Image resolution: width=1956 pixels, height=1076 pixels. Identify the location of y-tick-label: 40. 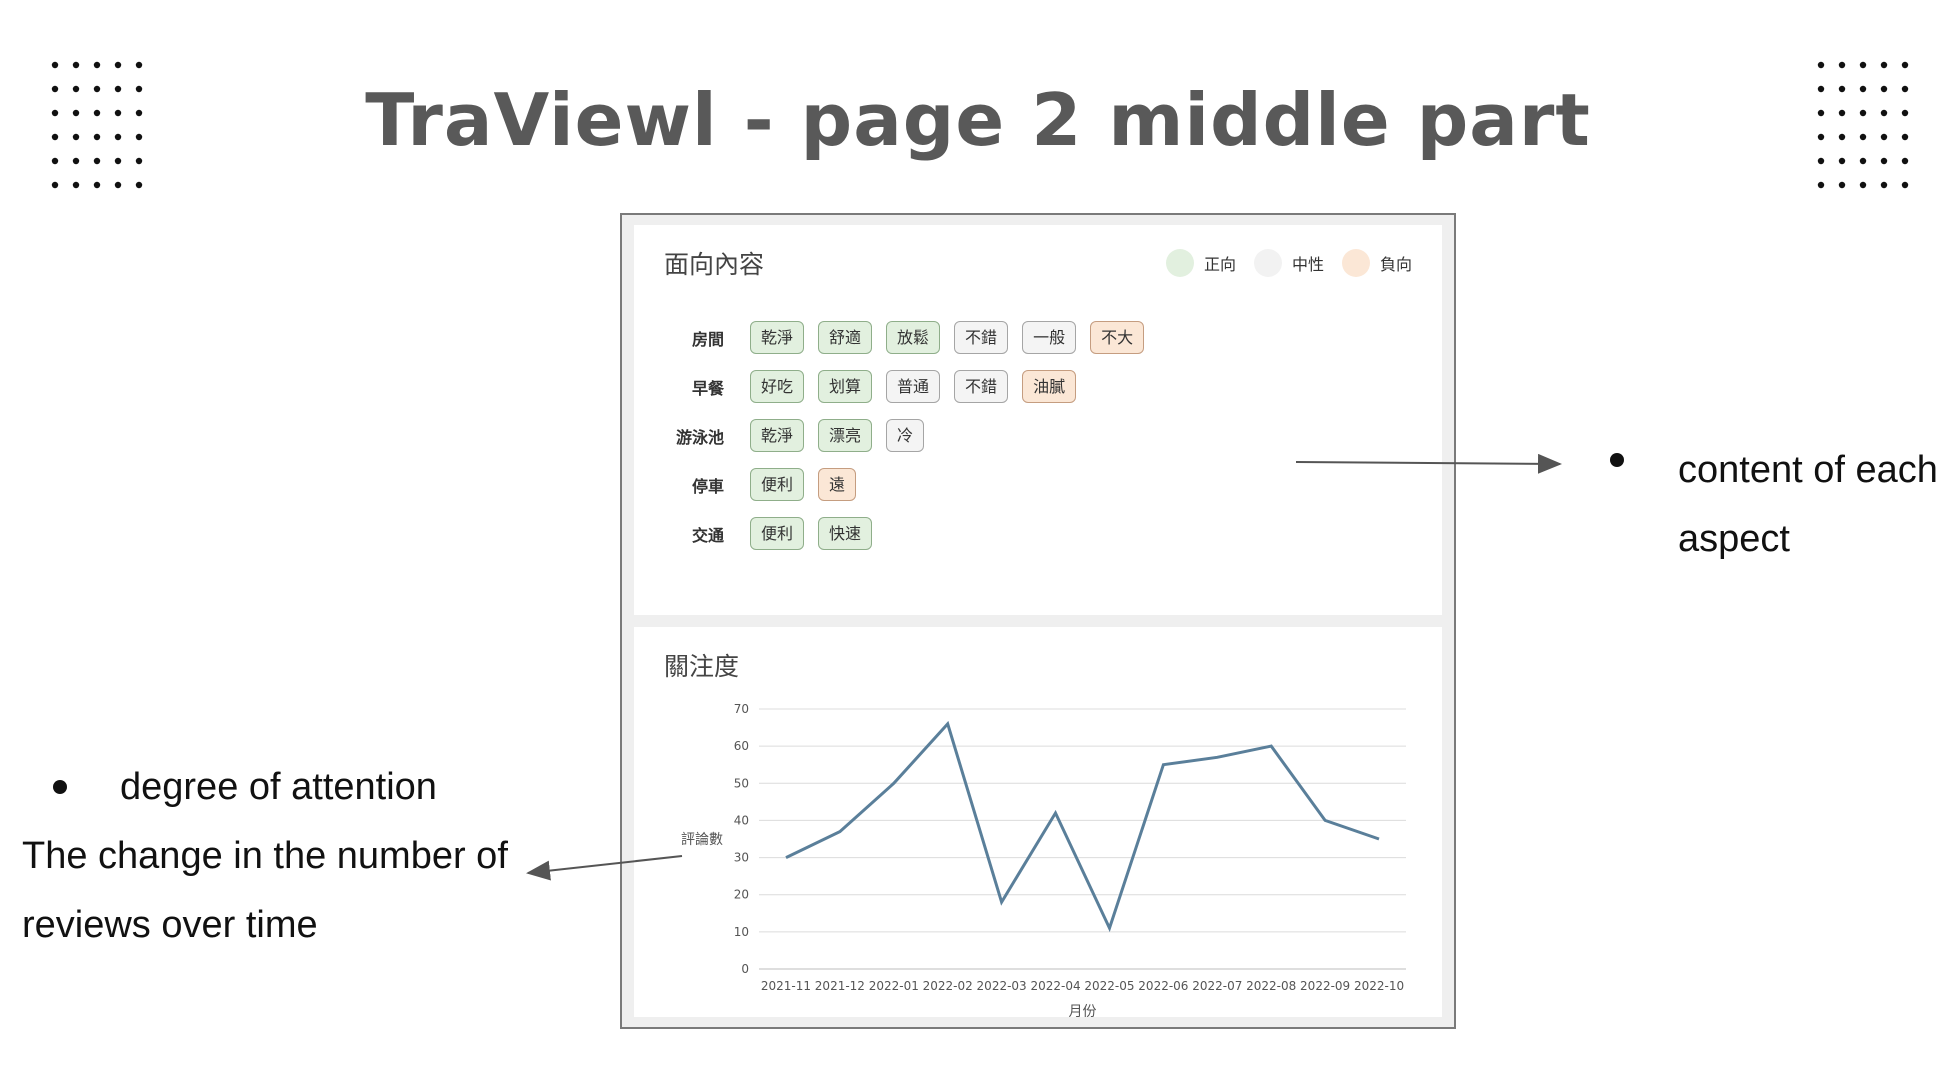
(741, 820).